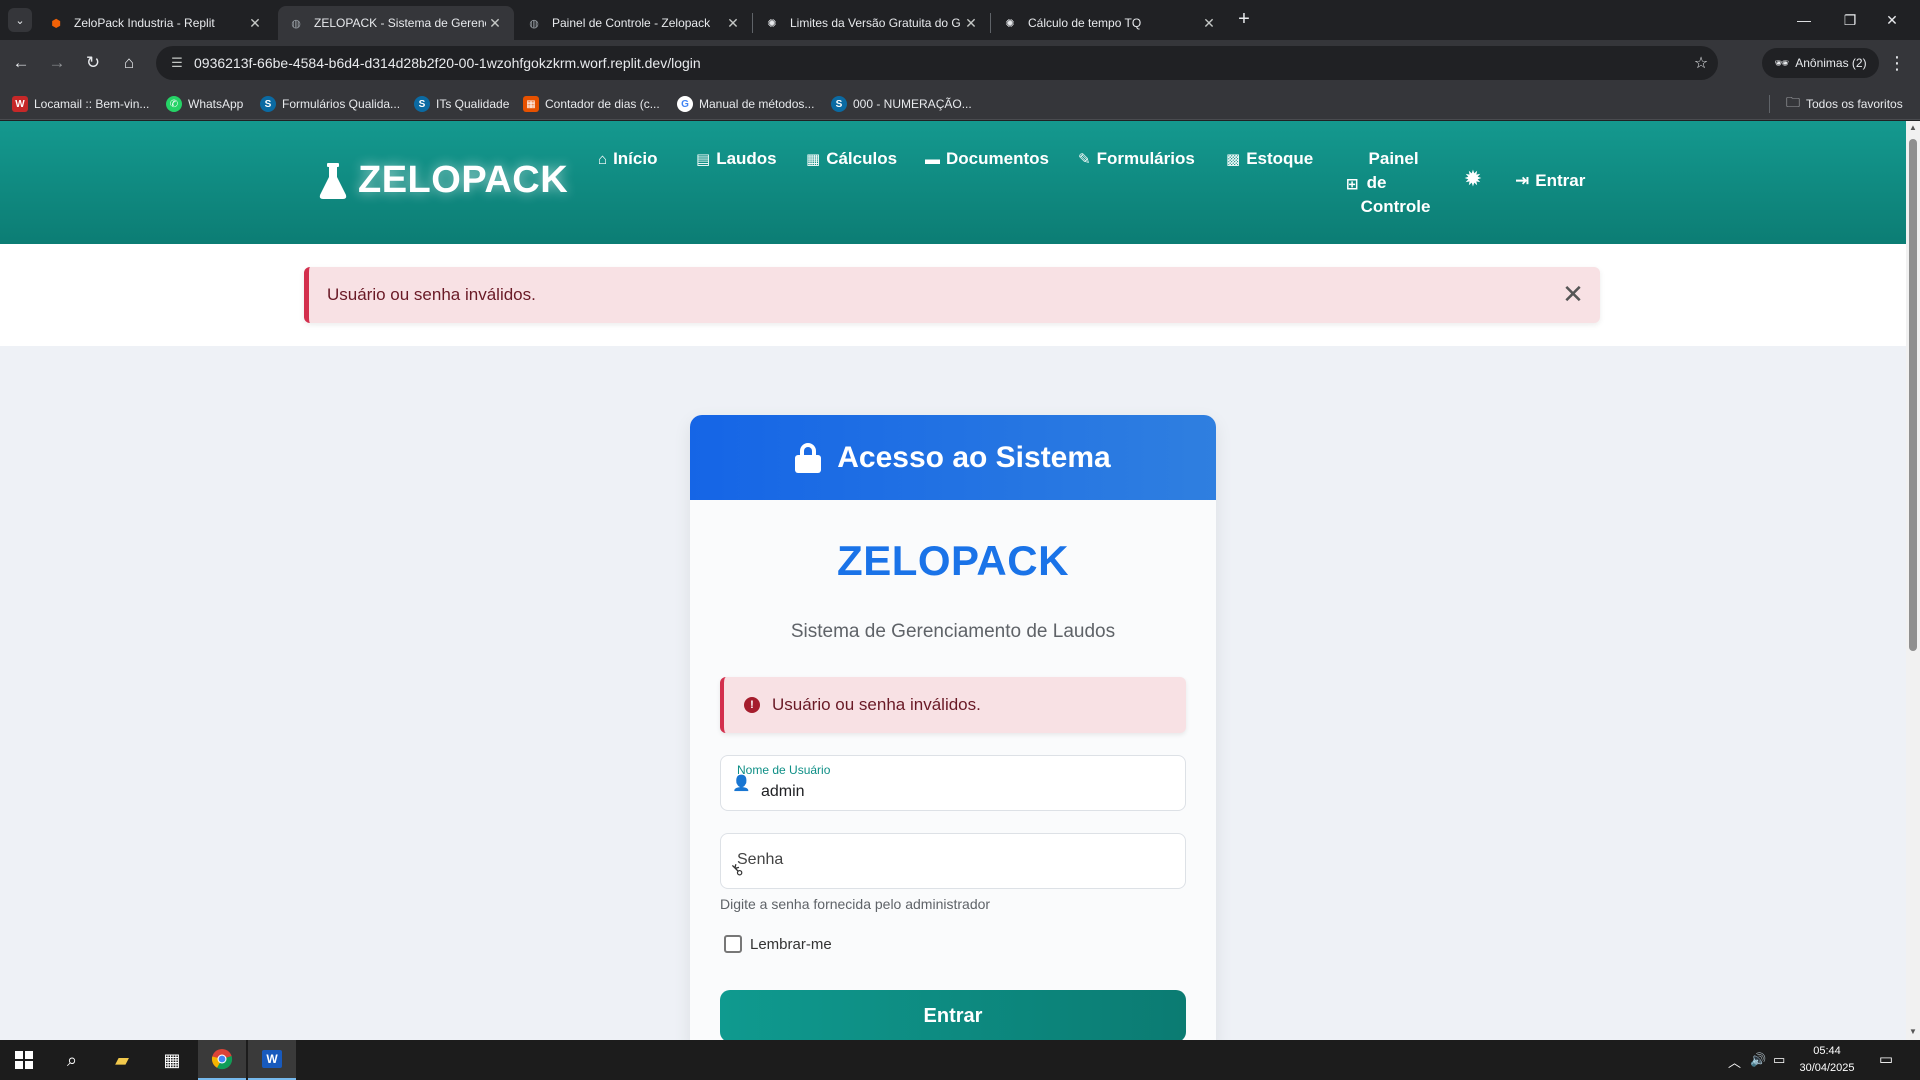  I want to click on scroll-thumb, so click(1913, 395).